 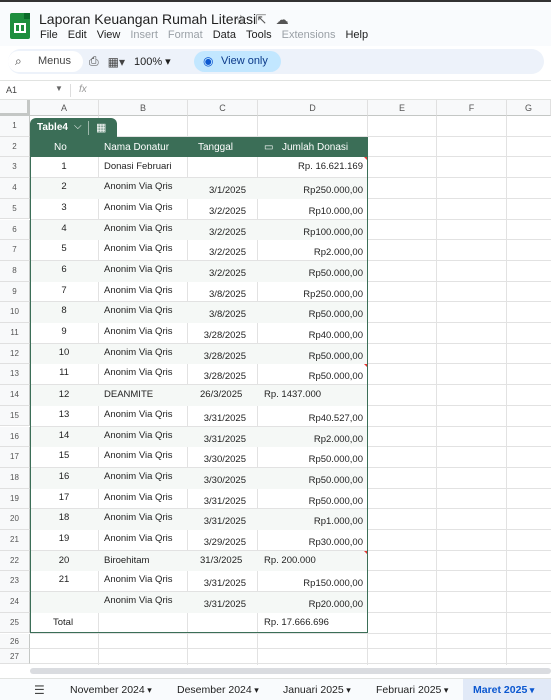 I want to click on table-row: 20 Biroehitam 31/3/2025 Rp. 200.000, so click(x=199, y=561).